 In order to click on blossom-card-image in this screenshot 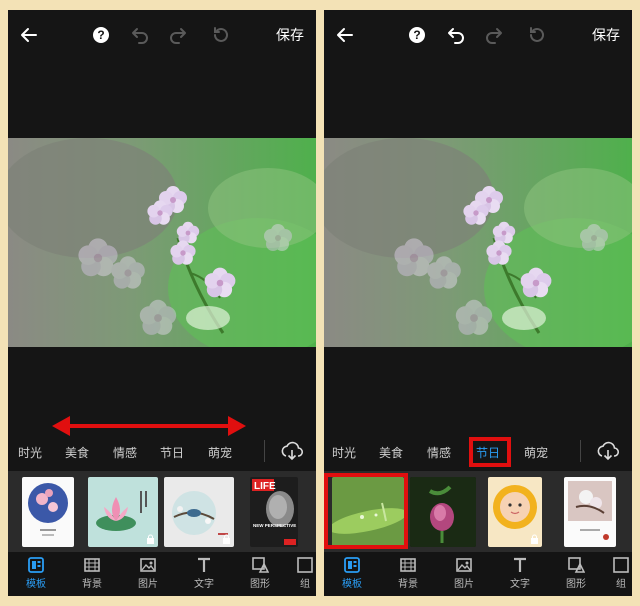, I will do `click(590, 510)`.